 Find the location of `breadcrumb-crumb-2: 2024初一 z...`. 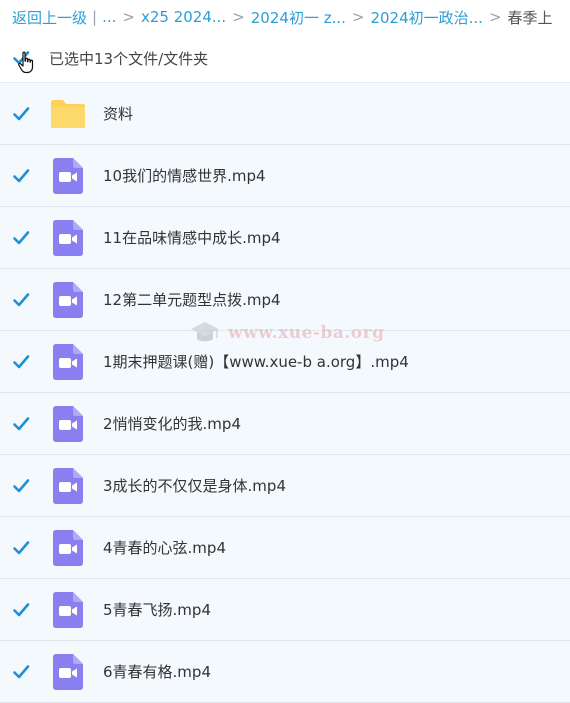

breadcrumb-crumb-2: 2024初一 z... is located at coordinates (298, 17).